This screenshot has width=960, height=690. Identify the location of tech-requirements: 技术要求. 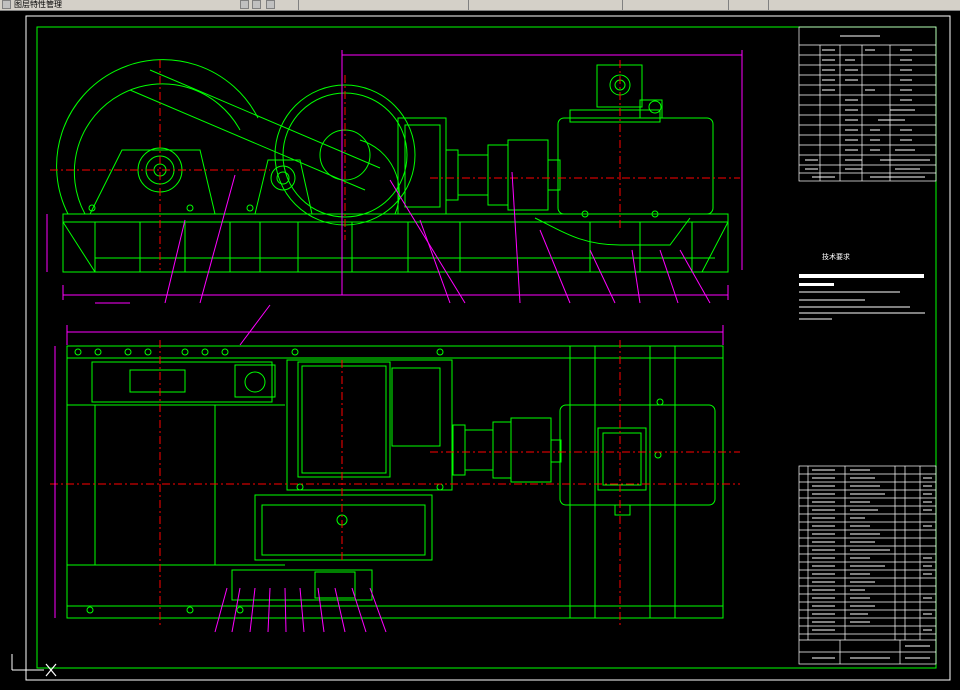
(862, 286).